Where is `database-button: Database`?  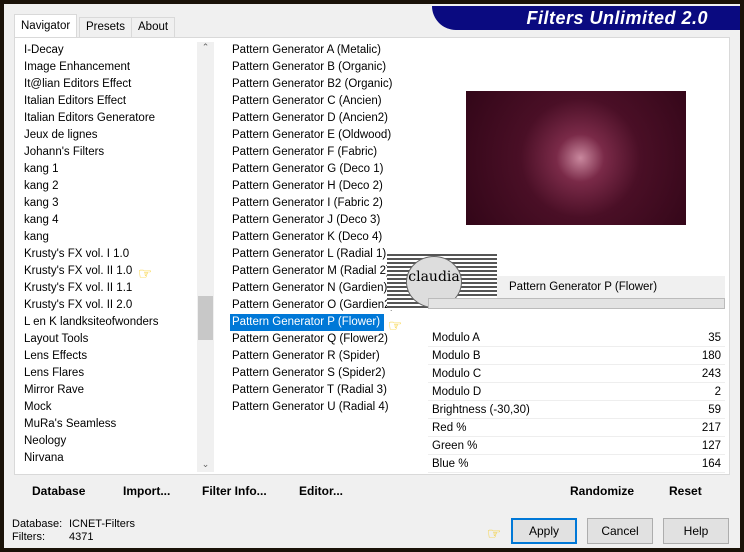 database-button: Database is located at coordinates (58, 491).